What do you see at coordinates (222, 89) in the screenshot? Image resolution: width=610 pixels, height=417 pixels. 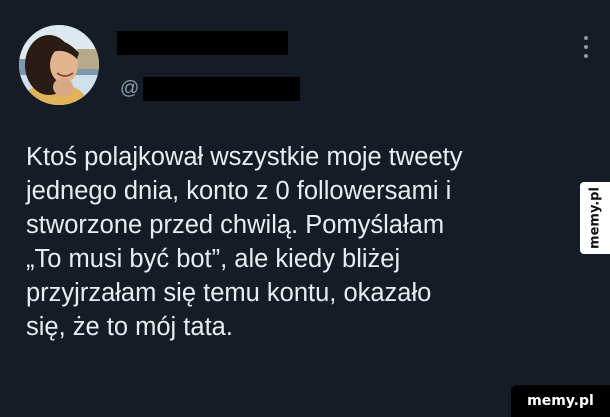 I see `username-redacted` at bounding box center [222, 89].